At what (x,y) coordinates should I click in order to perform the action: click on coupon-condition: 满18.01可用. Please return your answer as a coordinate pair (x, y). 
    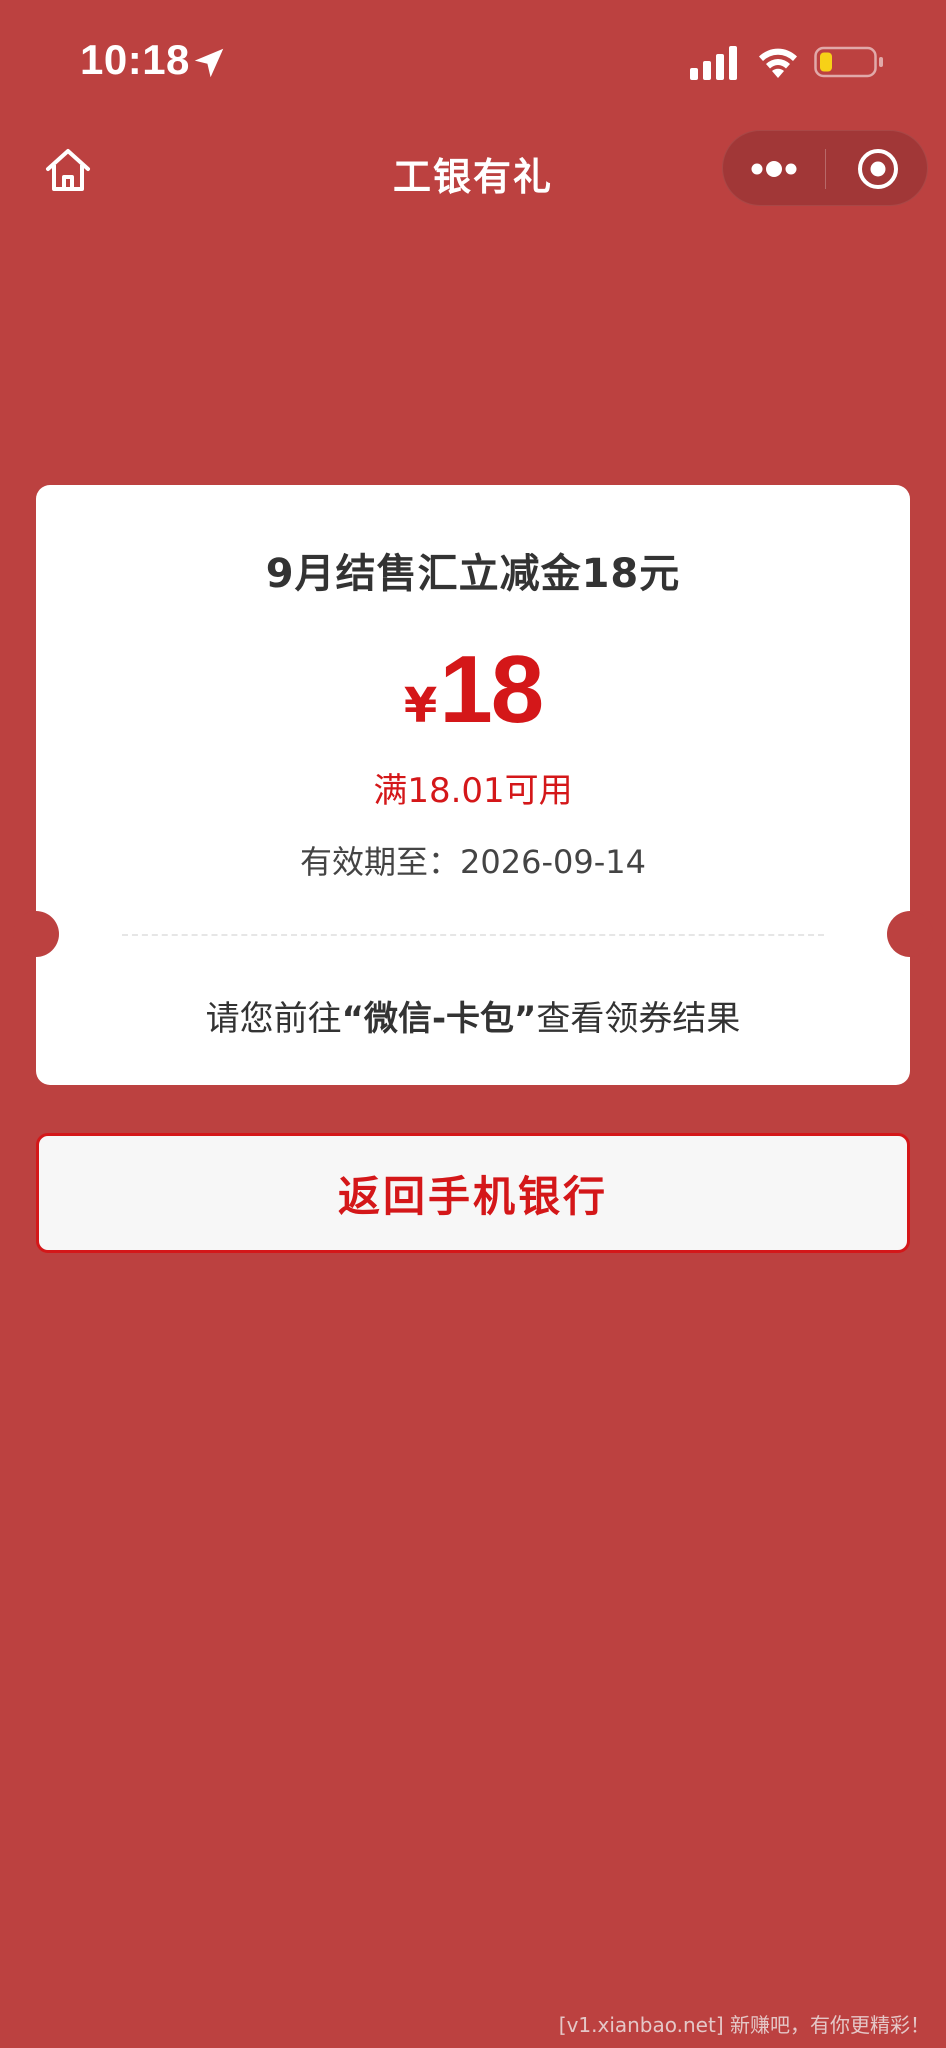
    Looking at the image, I should click on (473, 791).